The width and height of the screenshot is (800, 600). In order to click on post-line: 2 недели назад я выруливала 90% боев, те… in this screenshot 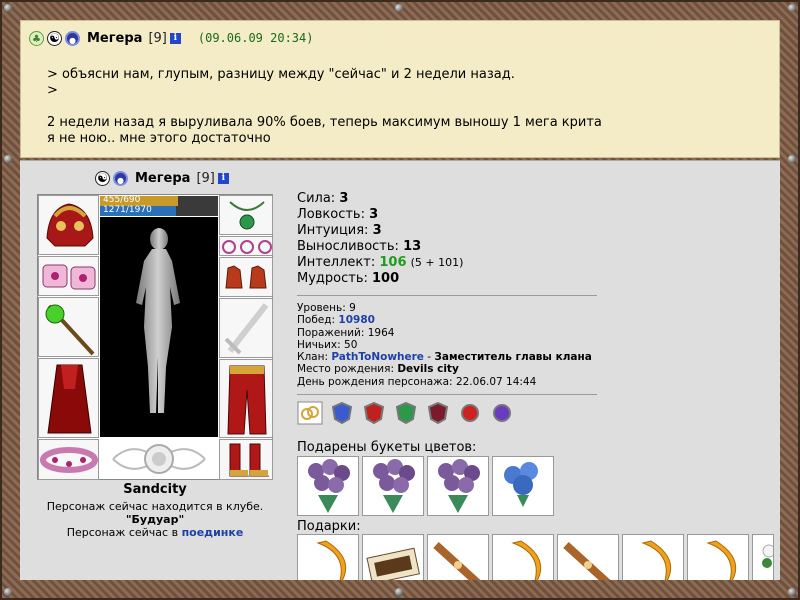, I will do `click(324, 122)`.